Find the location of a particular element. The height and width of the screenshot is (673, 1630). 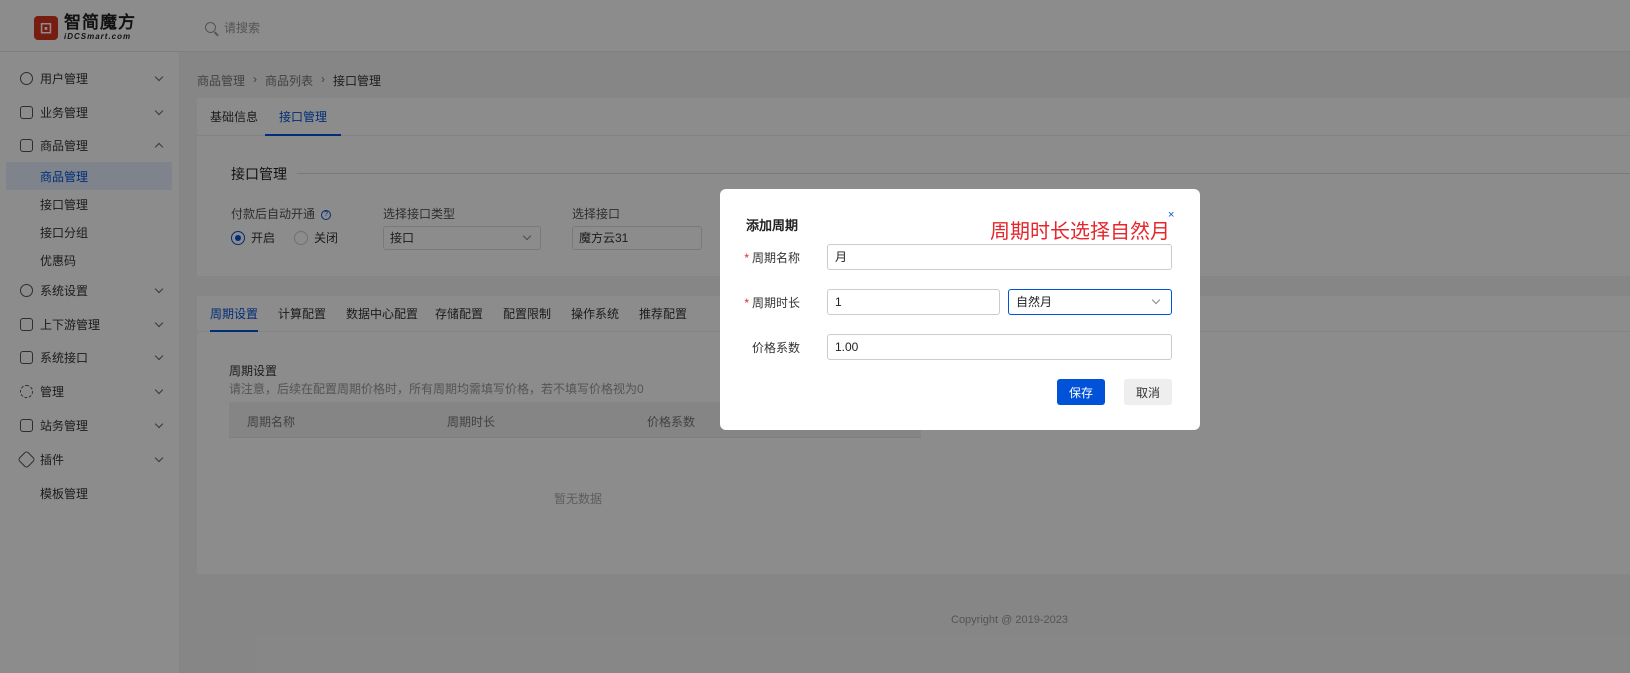

dialog-title: 添加周期 is located at coordinates (772, 225).